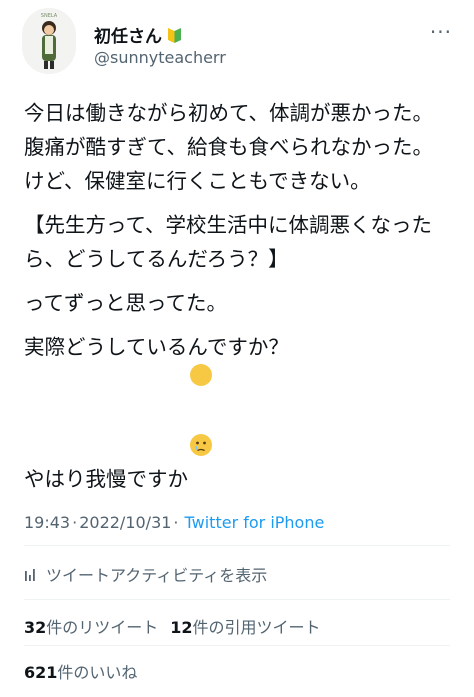 This screenshot has width=474, height=697. Describe the element at coordinates (441, 32) in the screenshot. I see `ellipsis-horizontal-icon: ···` at that location.